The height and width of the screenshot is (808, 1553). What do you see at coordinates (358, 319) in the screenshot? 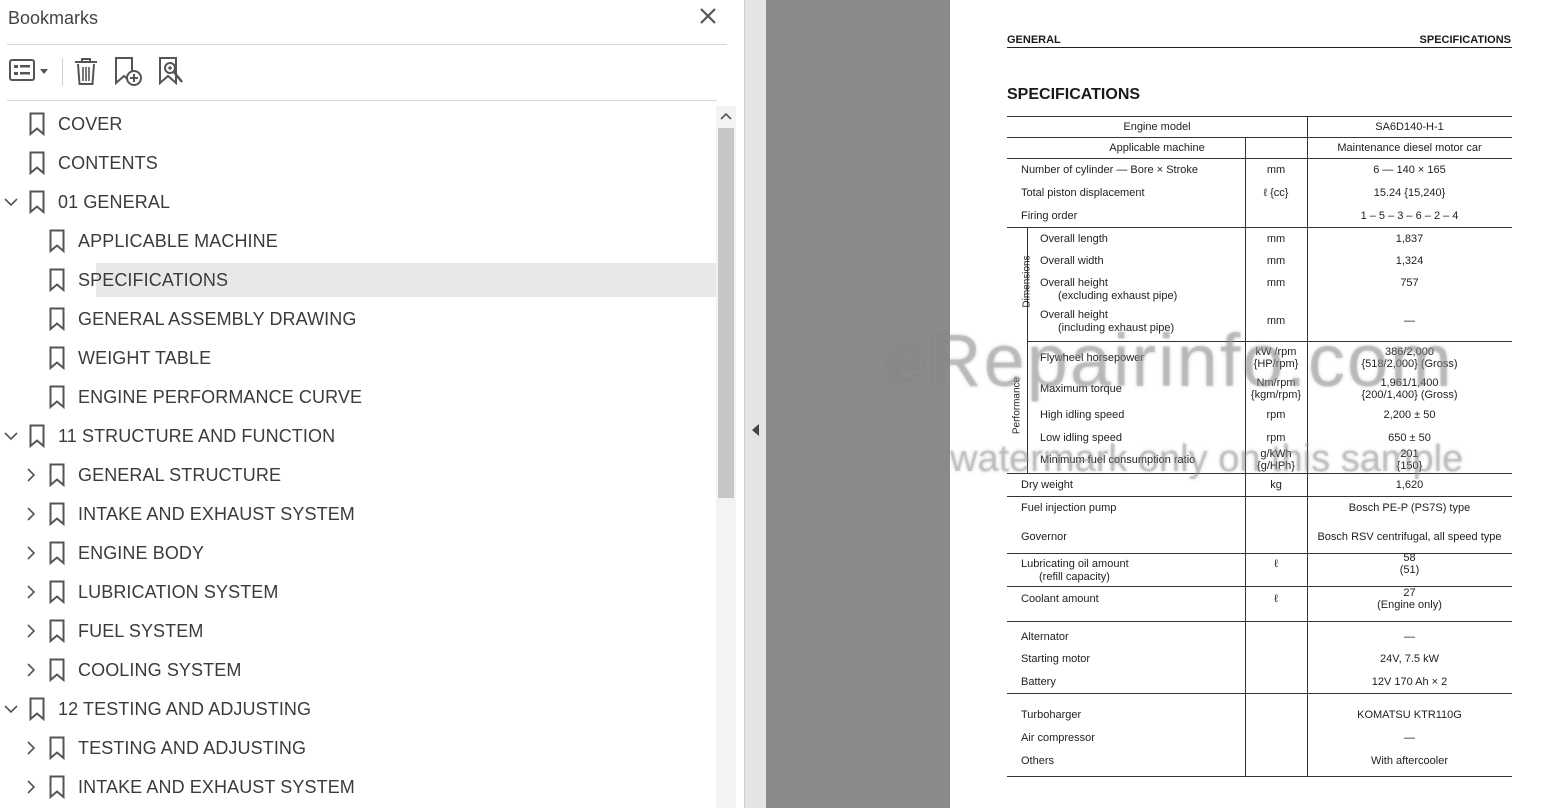
I see `bookmark-item: GENERAL ASSEMBLY DRAWING` at bounding box center [358, 319].